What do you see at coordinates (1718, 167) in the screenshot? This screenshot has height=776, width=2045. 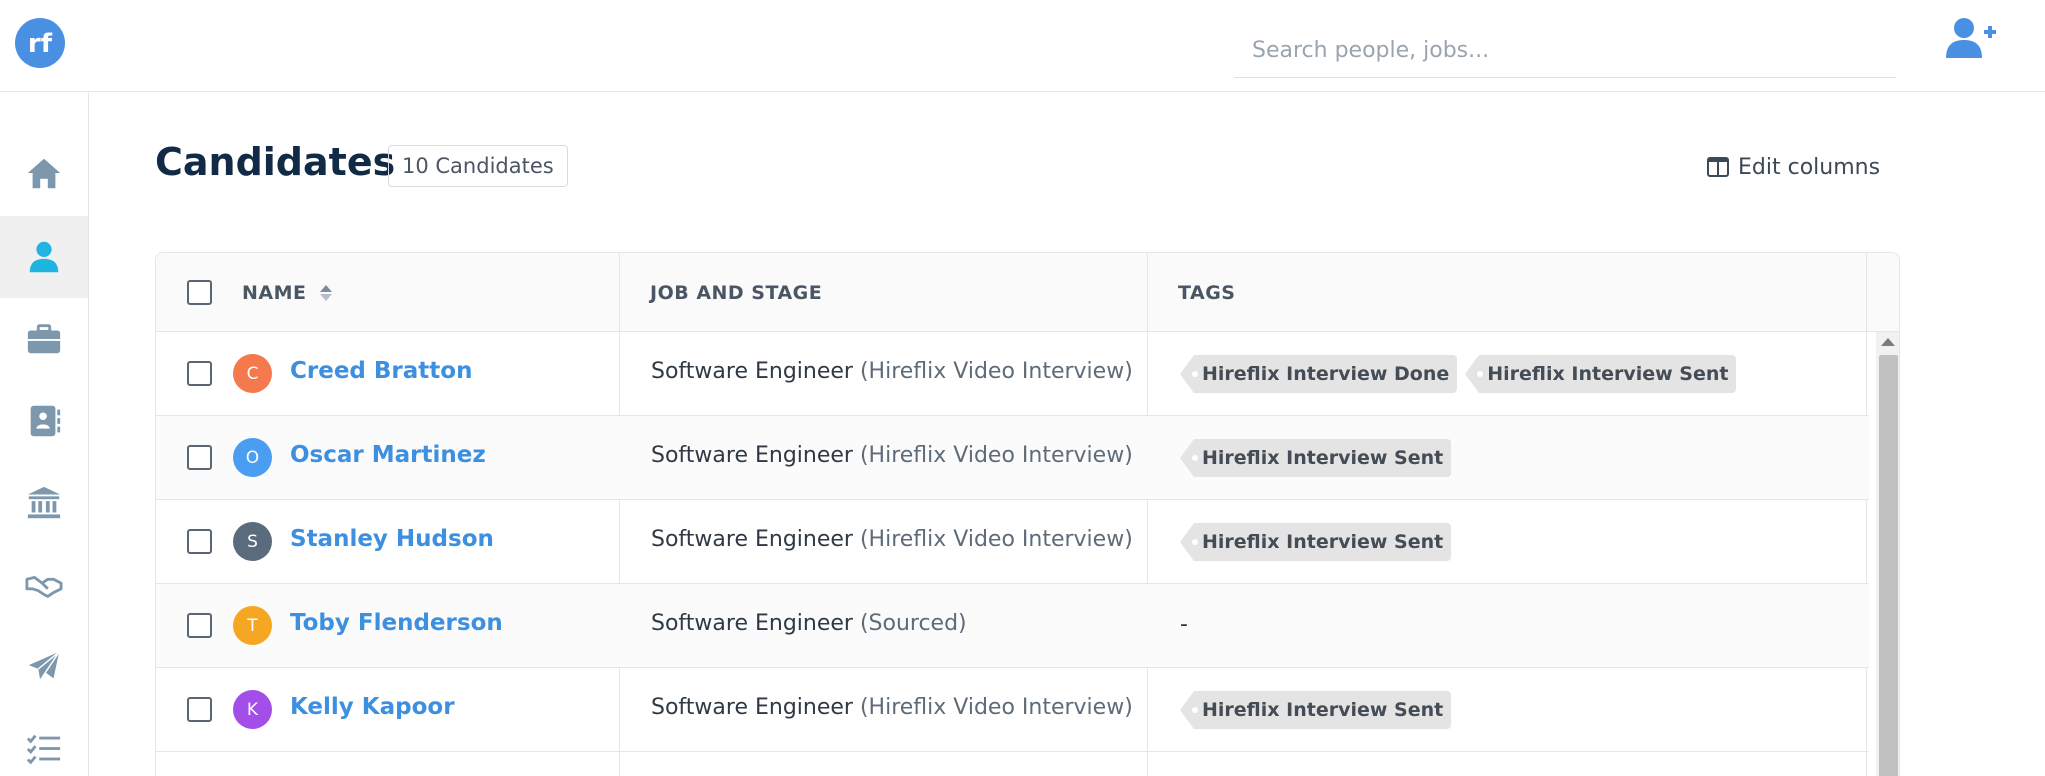 I see `columns-icon` at bounding box center [1718, 167].